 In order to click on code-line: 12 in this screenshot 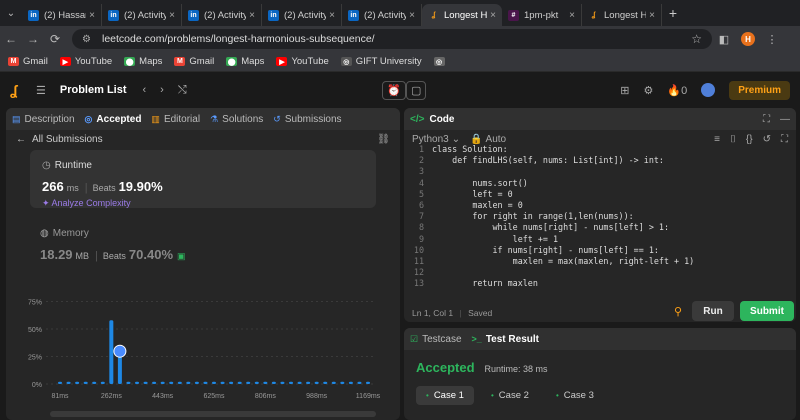, I will do `click(600, 272)`.